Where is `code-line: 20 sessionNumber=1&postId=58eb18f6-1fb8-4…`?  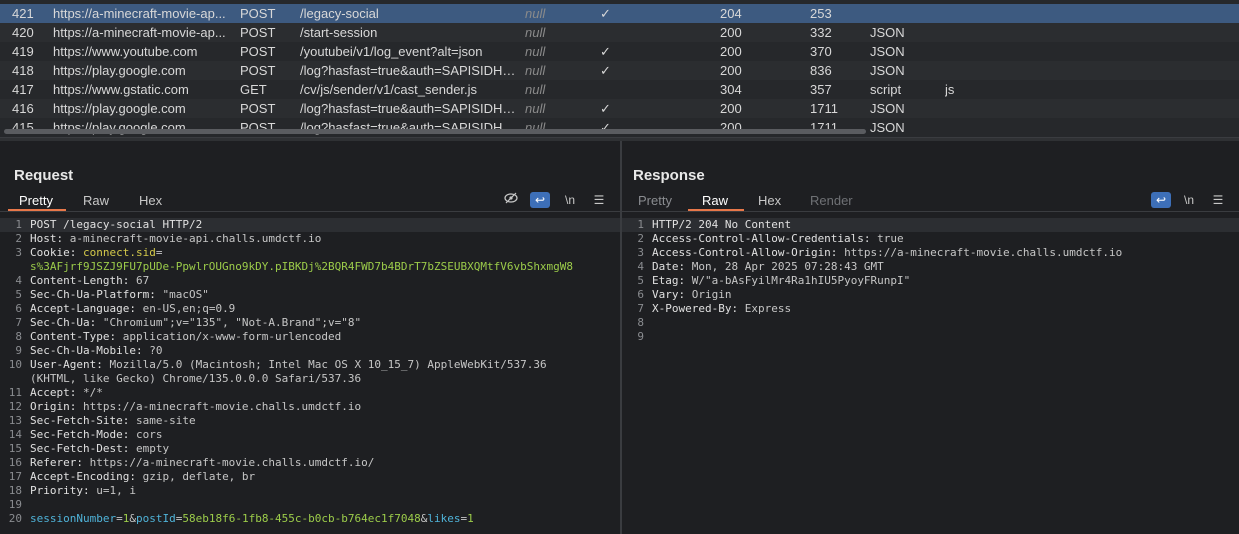
code-line: 20 sessionNumber=1&postId=58eb18f6-1fb8-4… is located at coordinates (310, 519).